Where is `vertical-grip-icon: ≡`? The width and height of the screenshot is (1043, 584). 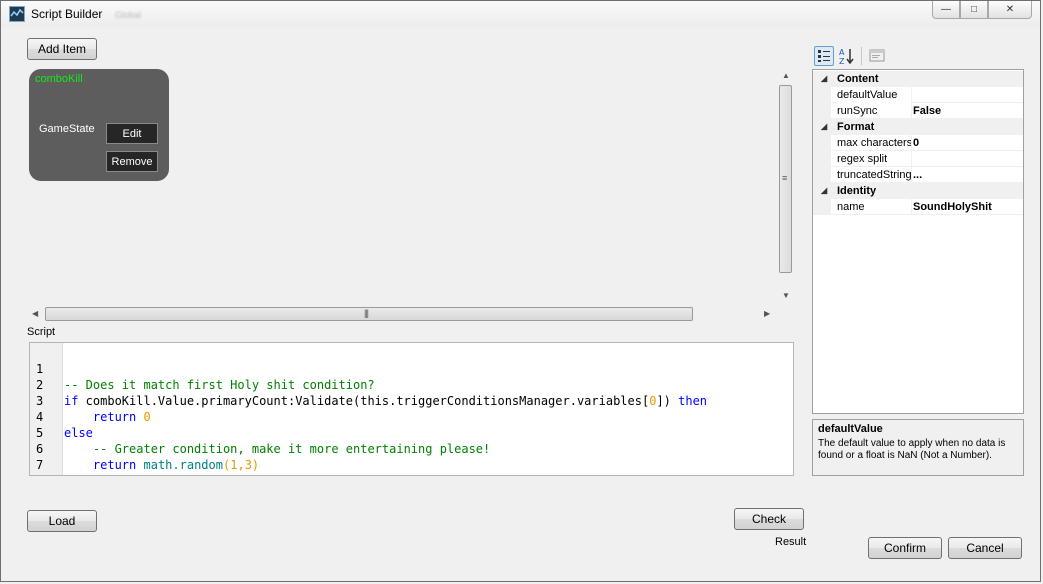 vertical-grip-icon: ≡ is located at coordinates (784, 178).